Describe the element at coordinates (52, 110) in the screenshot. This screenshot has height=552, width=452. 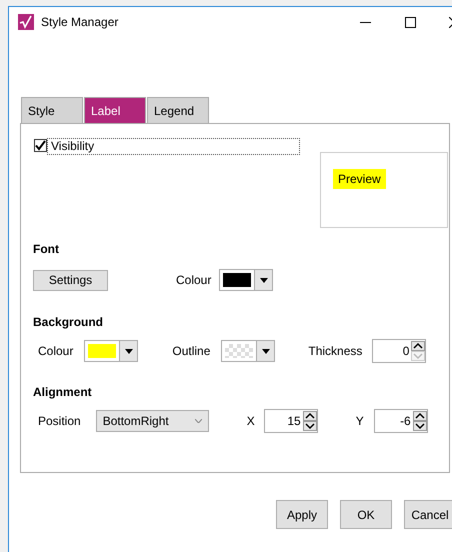
I see `tab: Style` at that location.